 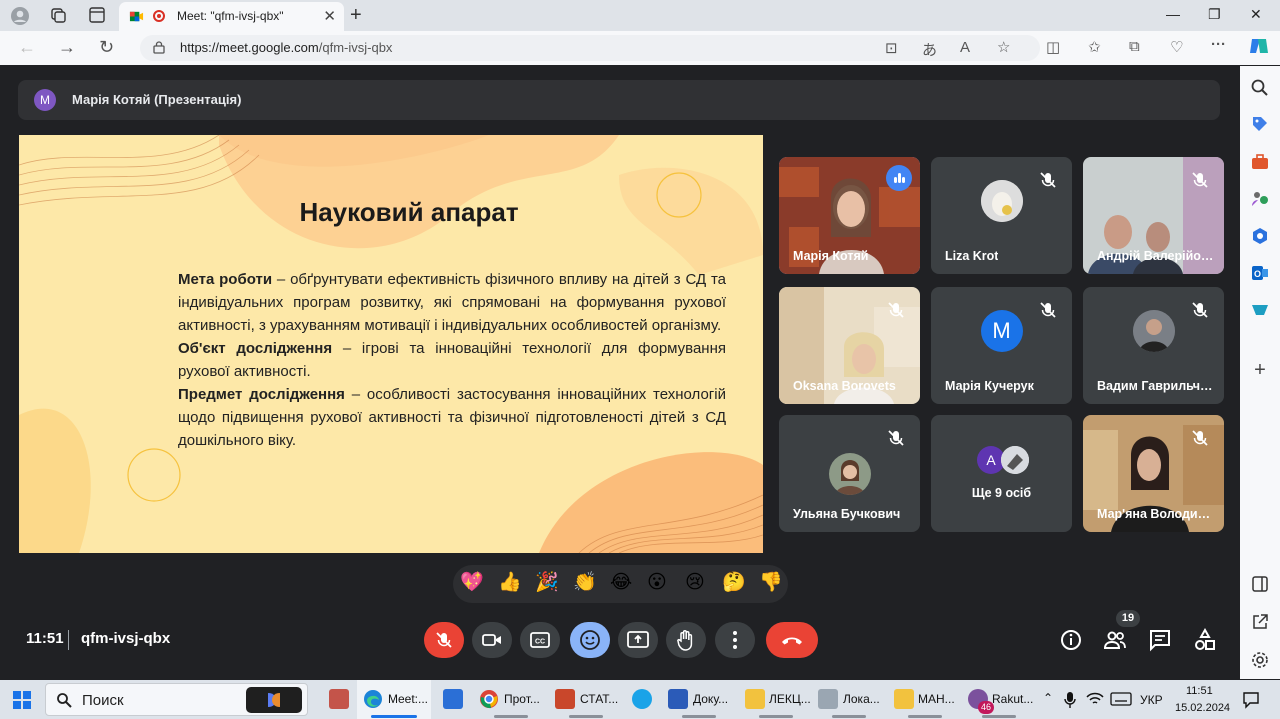 I want to click on favorite-star-icon: ☆, so click(x=1003, y=47).